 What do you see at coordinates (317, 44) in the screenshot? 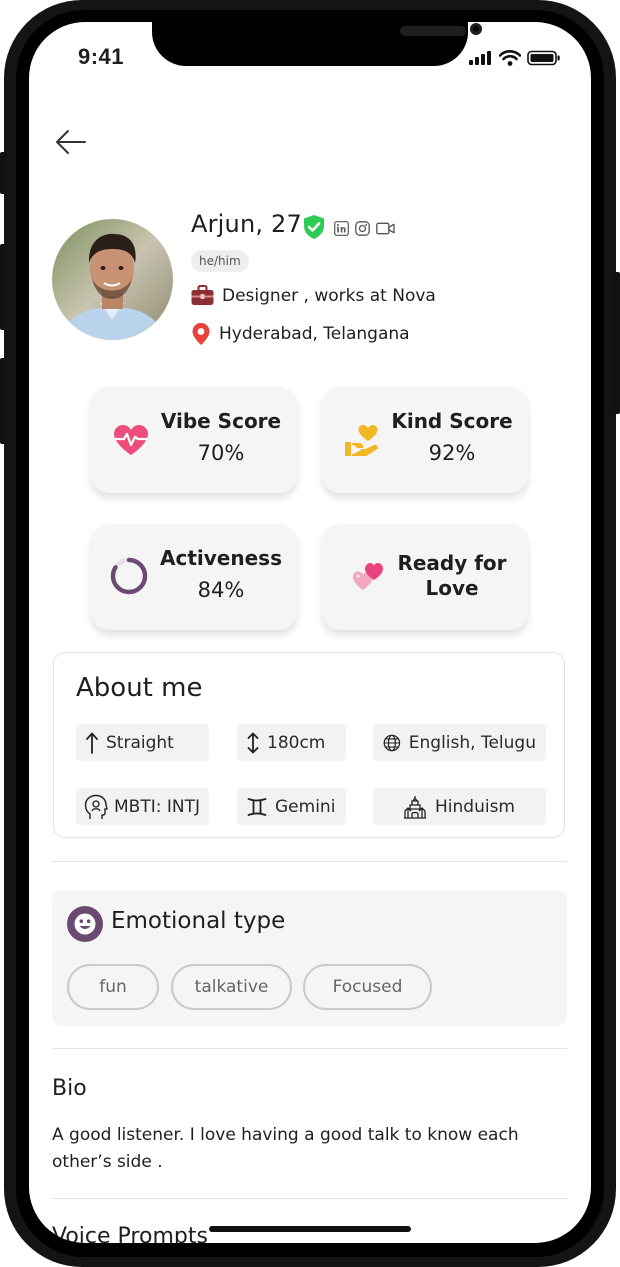
I see `notch` at bounding box center [317, 44].